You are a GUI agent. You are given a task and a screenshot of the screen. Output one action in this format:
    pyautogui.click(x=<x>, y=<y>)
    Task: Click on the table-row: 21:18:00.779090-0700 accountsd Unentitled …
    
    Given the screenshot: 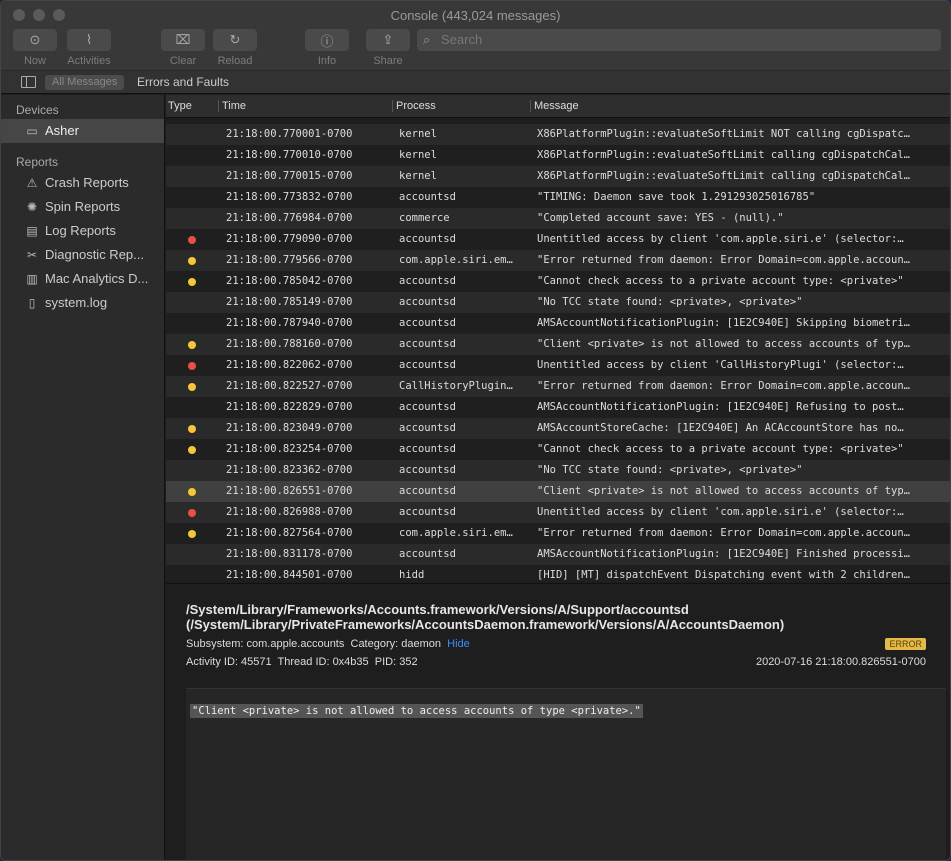 What is the action you would take?
    pyautogui.click(x=558, y=239)
    